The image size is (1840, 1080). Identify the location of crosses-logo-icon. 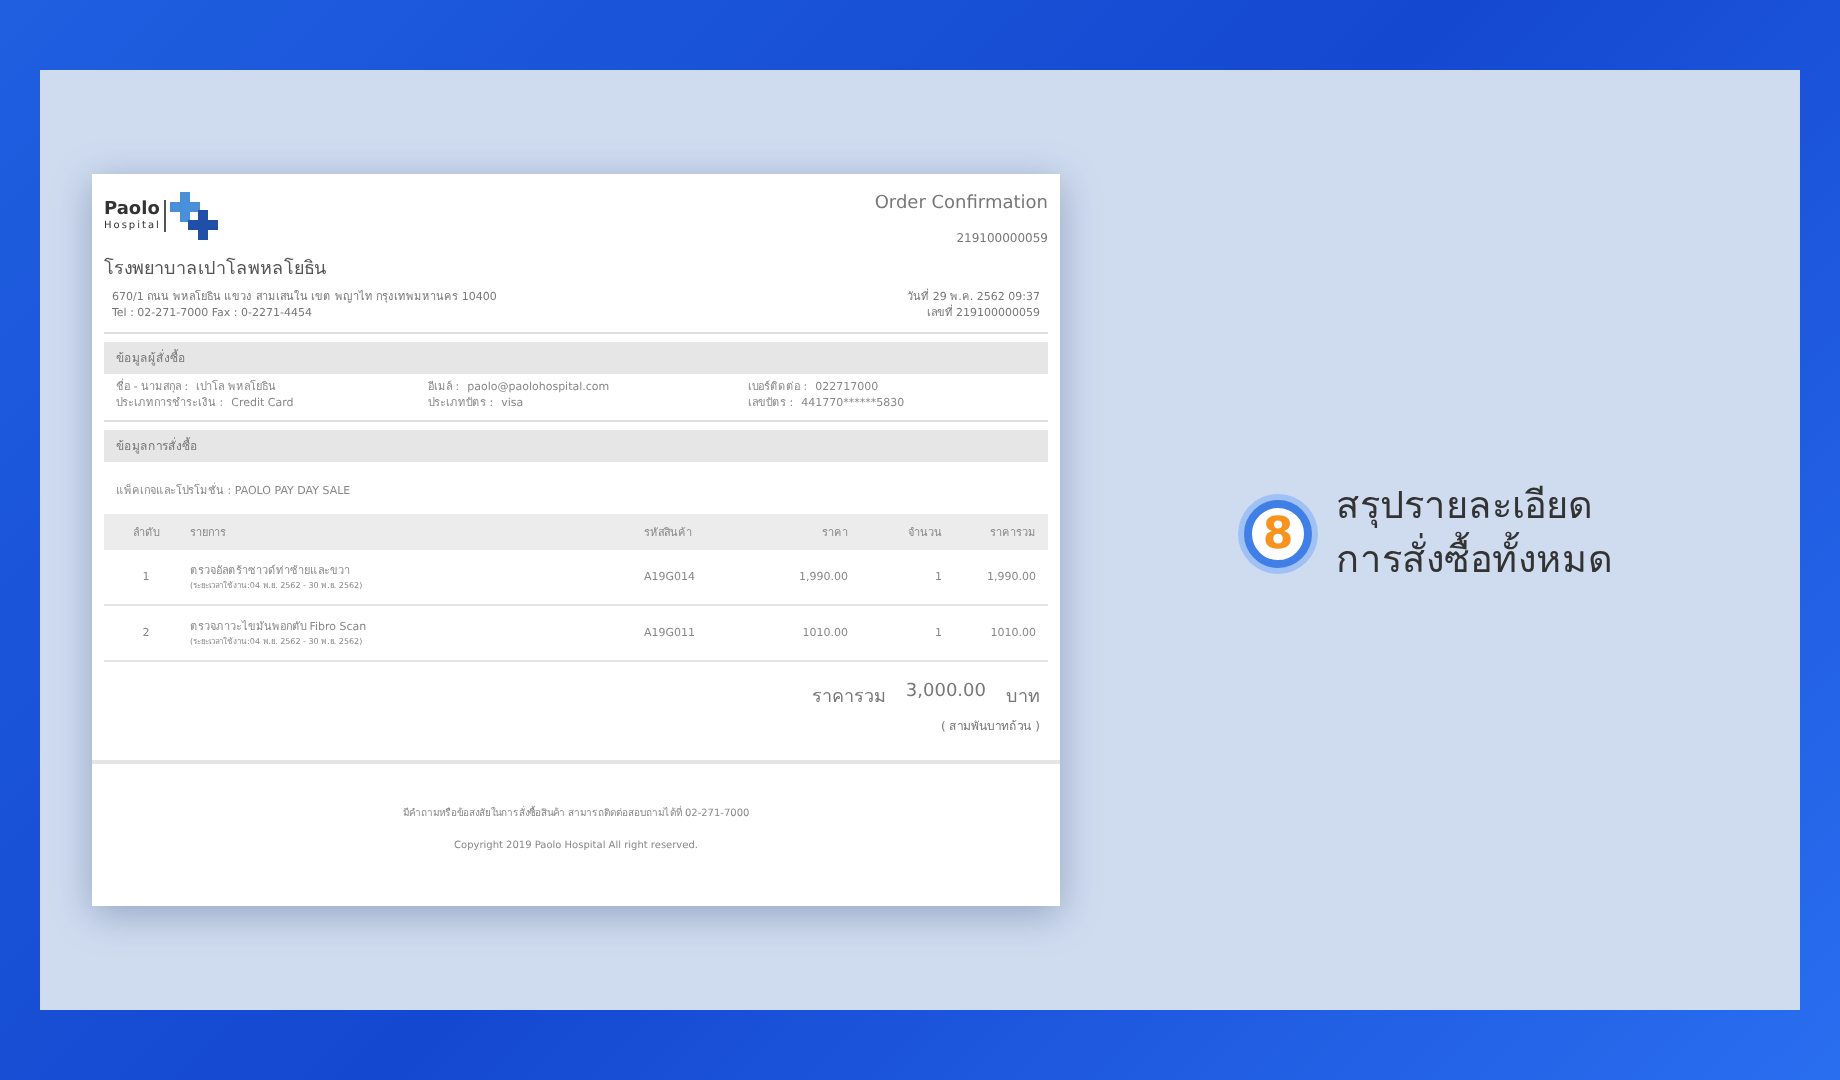
(194, 216).